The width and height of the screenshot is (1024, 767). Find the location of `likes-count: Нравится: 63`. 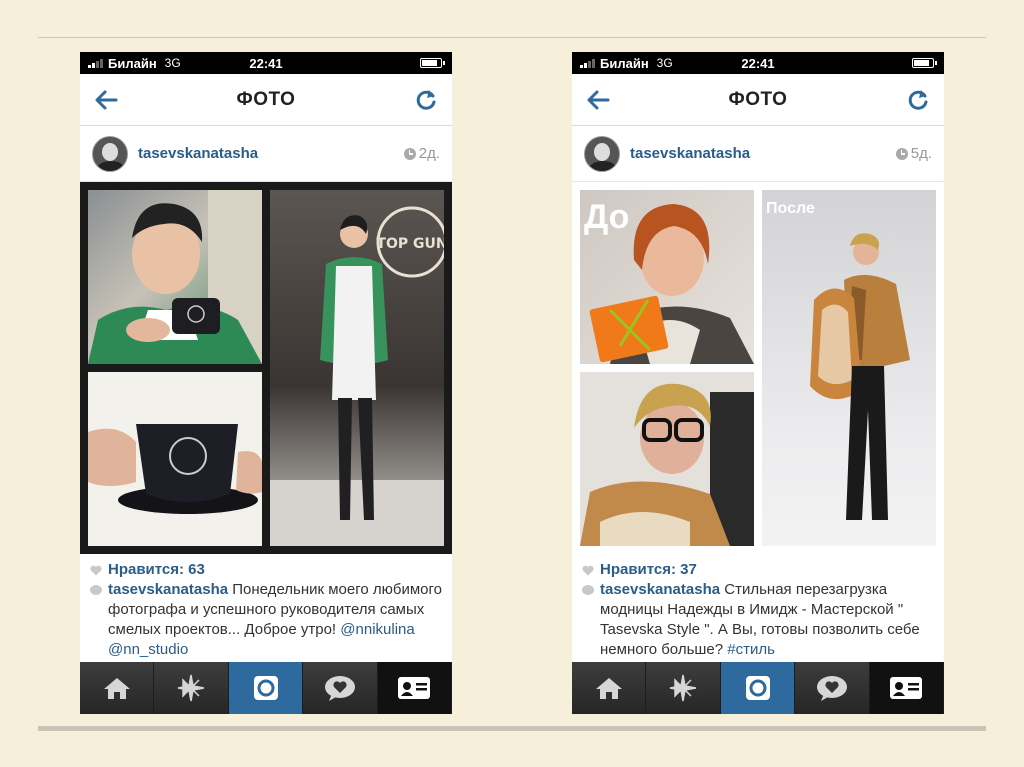

likes-count: Нравится: 63 is located at coordinates (156, 569).